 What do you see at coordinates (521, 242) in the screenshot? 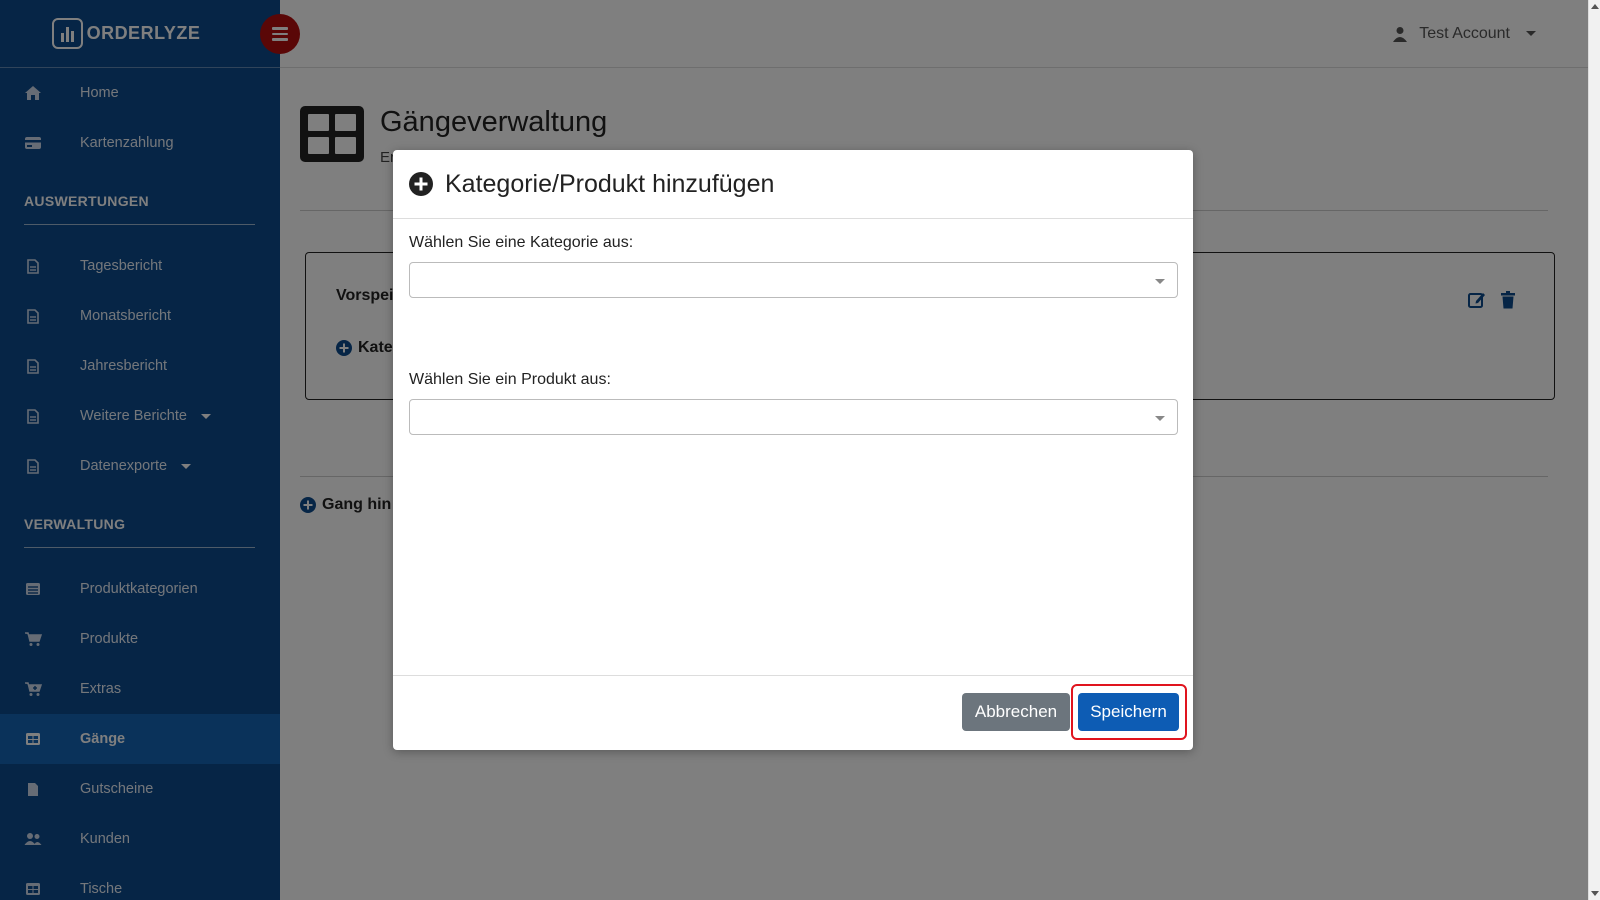
I see `category-label: Wählen Sie eine Kategorie aus:` at bounding box center [521, 242].